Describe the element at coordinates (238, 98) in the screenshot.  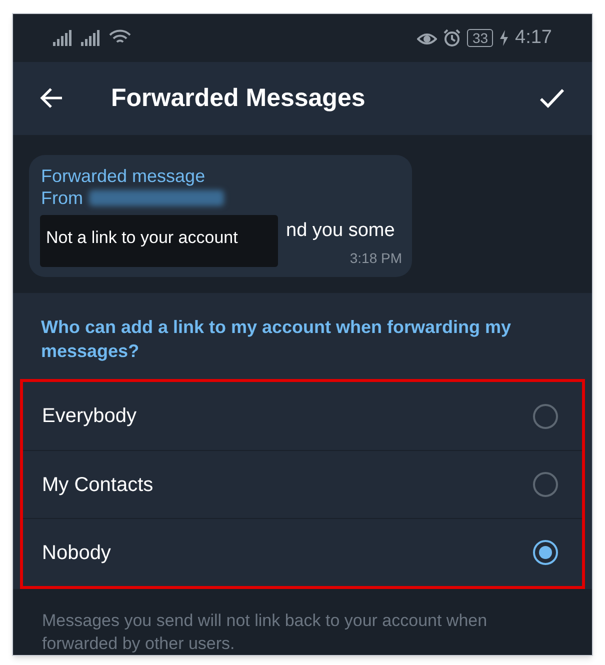
I see `screen-title: Forwarded Messages` at that location.